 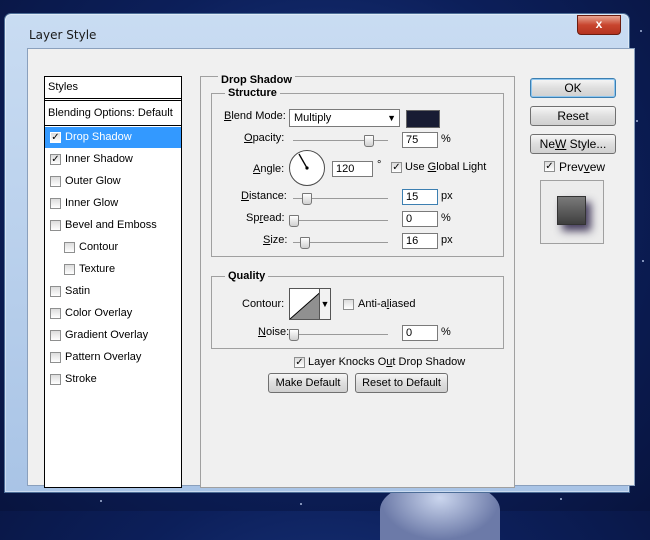 I want to click on blend-mode-label: Blend Mode:, so click(x=255, y=116).